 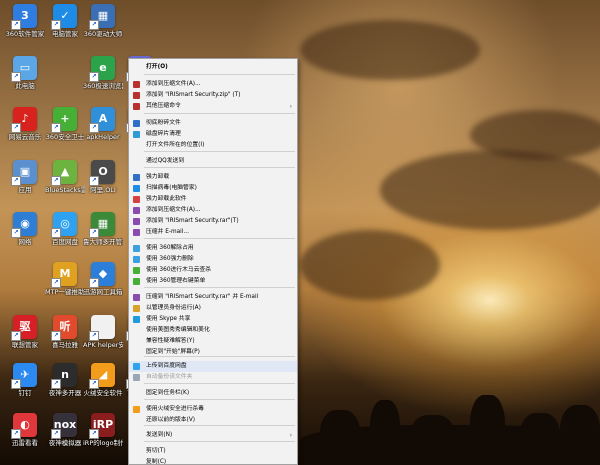 What do you see at coordinates (25, 380) in the screenshot?
I see `desktop-icon: ✈ ↗ 钉钉` at bounding box center [25, 380].